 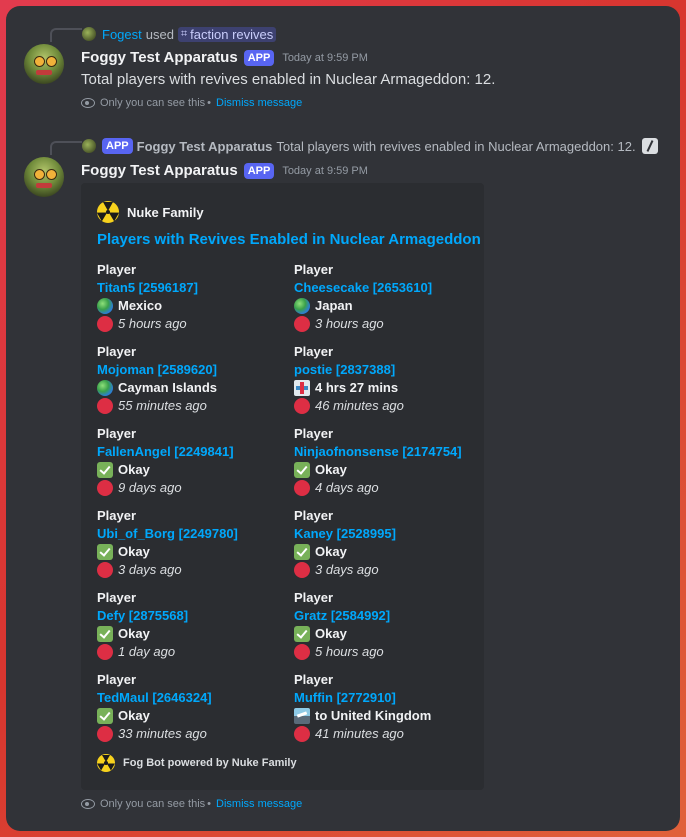 I want to click on player-link: Kaney [2528995], so click(x=389, y=534).